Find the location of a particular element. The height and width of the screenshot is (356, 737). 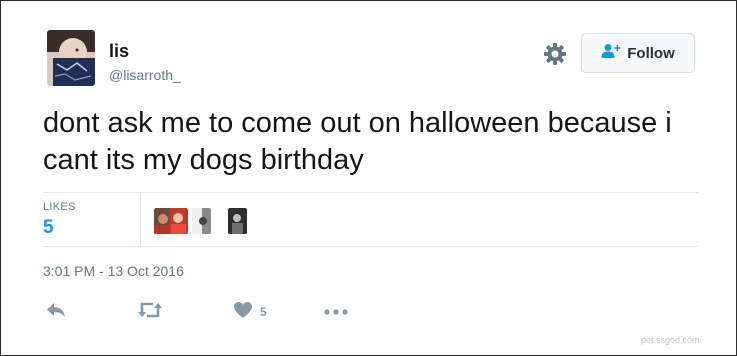

stats-bottom-divider is located at coordinates (370, 246).